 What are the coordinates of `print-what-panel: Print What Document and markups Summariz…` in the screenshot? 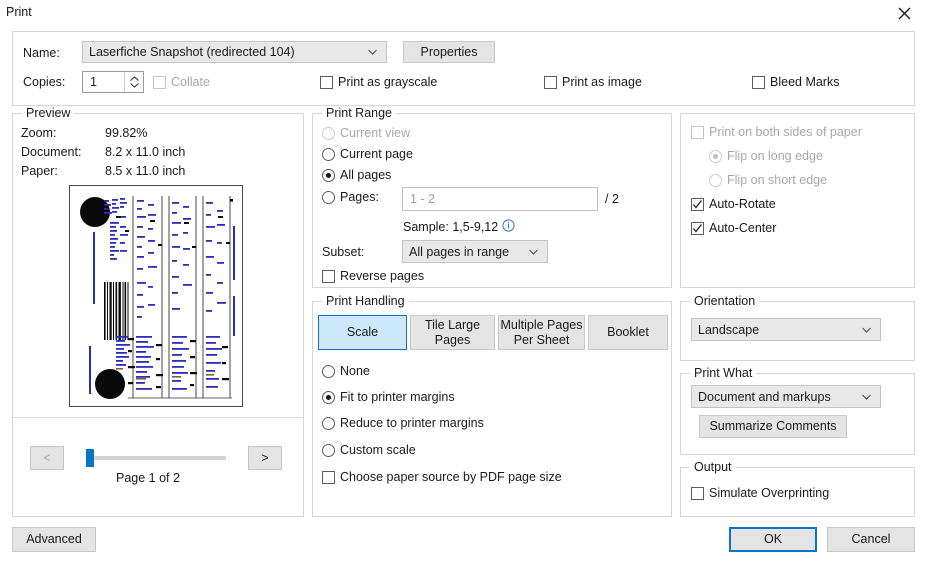 It's located at (797, 410).